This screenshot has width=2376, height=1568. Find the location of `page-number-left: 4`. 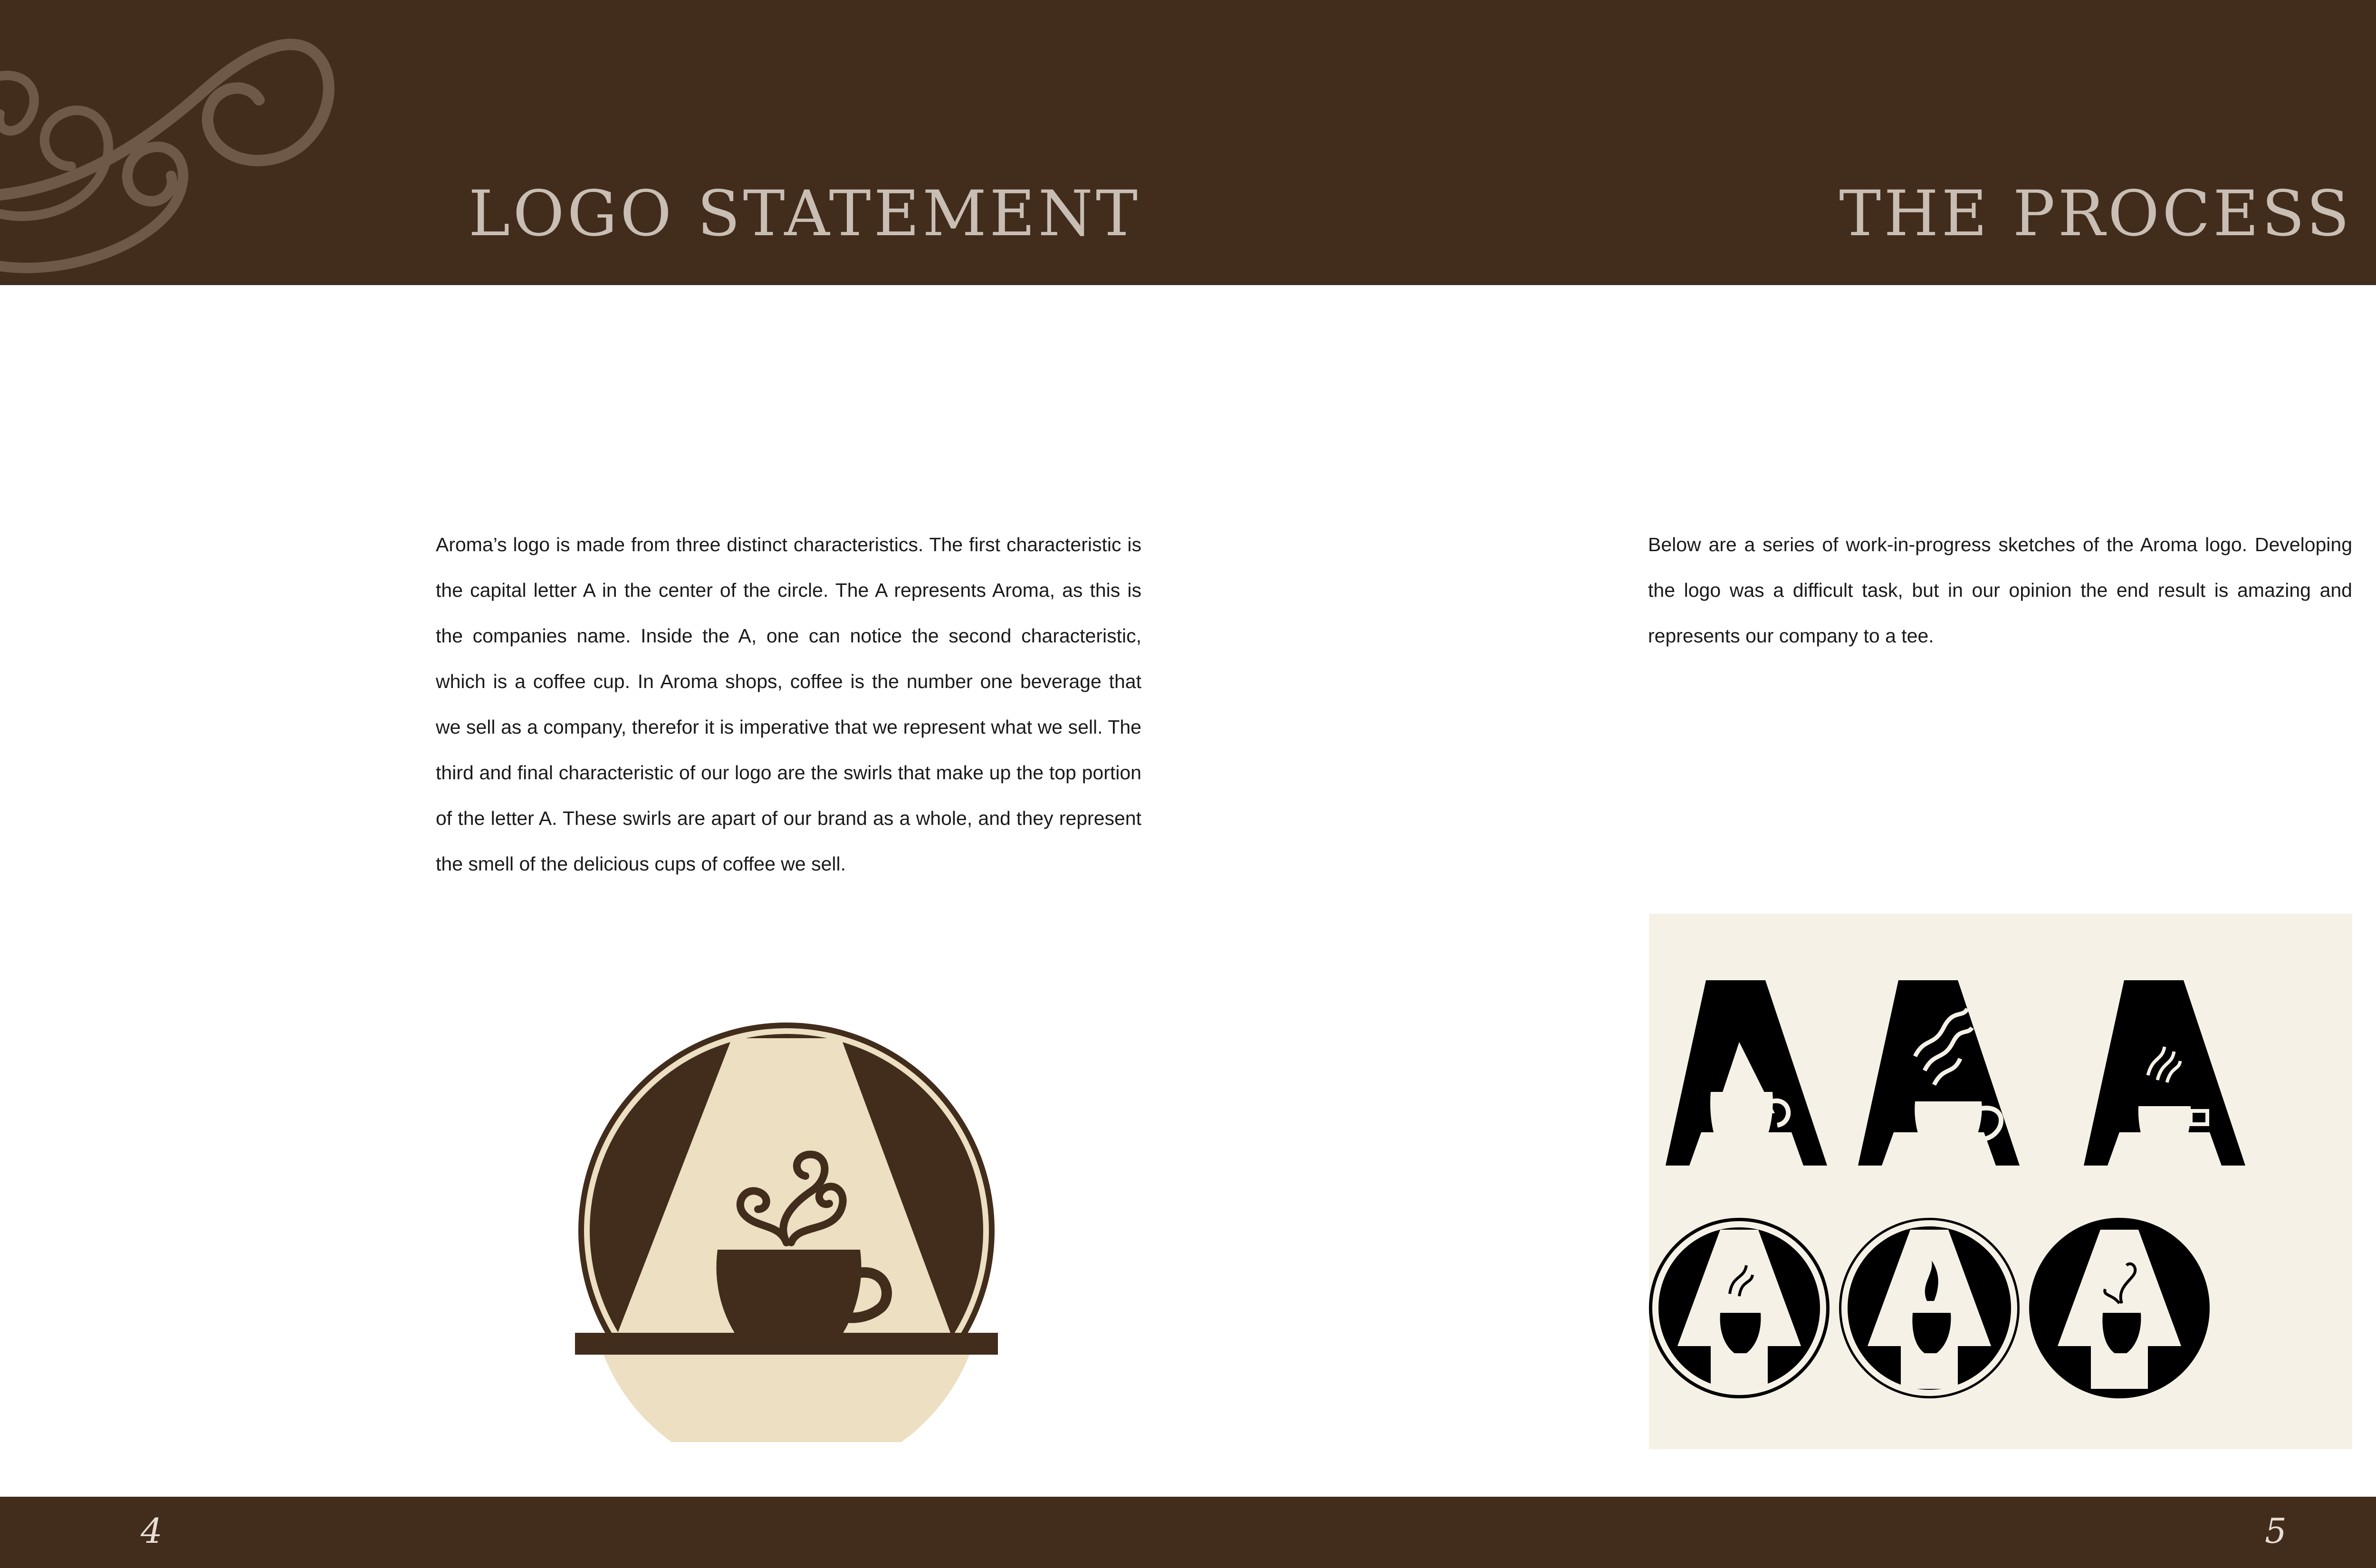

page-number-left: 4 is located at coordinates (152, 1531).